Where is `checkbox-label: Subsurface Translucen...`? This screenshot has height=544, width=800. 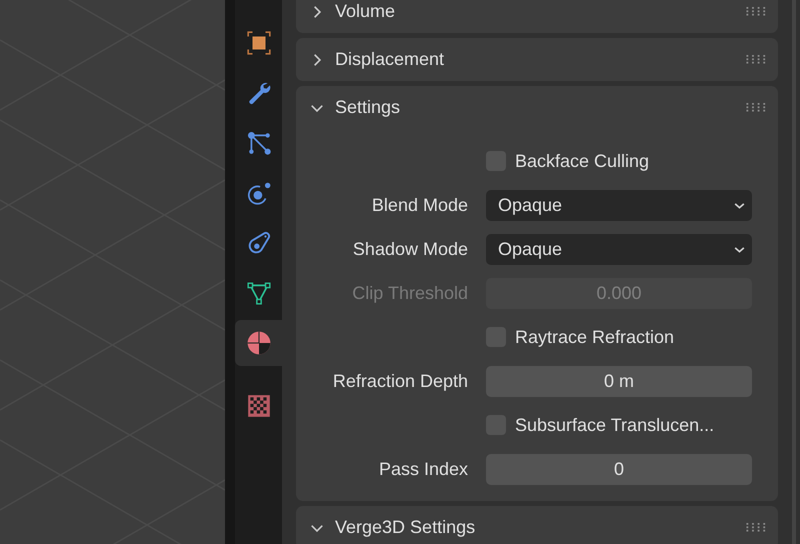
checkbox-label: Subsurface Translucen... is located at coordinates (614, 425).